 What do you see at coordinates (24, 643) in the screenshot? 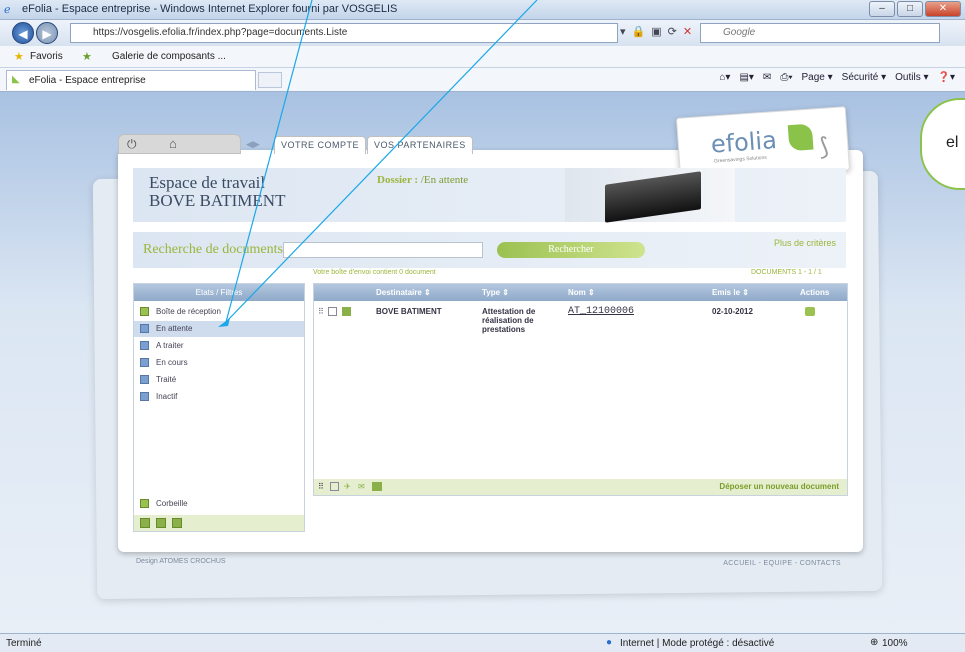
I see `status-text: Terminé` at bounding box center [24, 643].